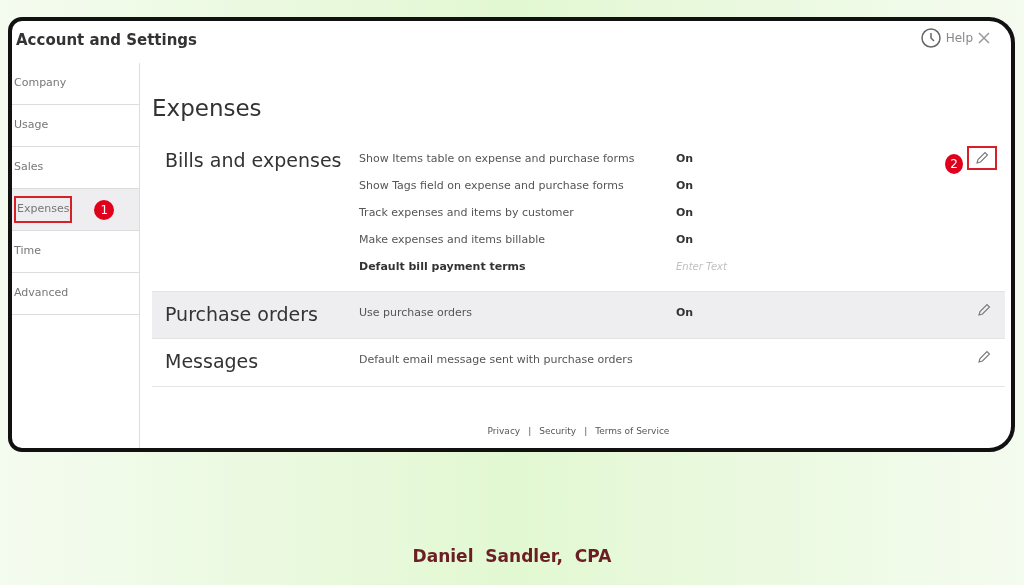  What do you see at coordinates (212, 361) in the screenshot?
I see `section-title: Messages` at bounding box center [212, 361].